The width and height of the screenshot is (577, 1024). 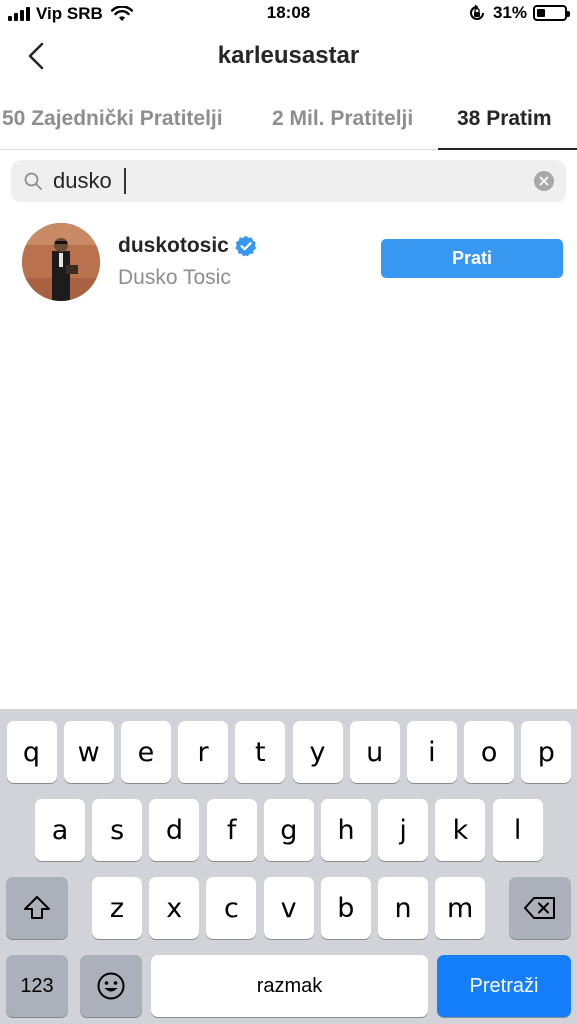 I want to click on shift-key, so click(x=37, y=908).